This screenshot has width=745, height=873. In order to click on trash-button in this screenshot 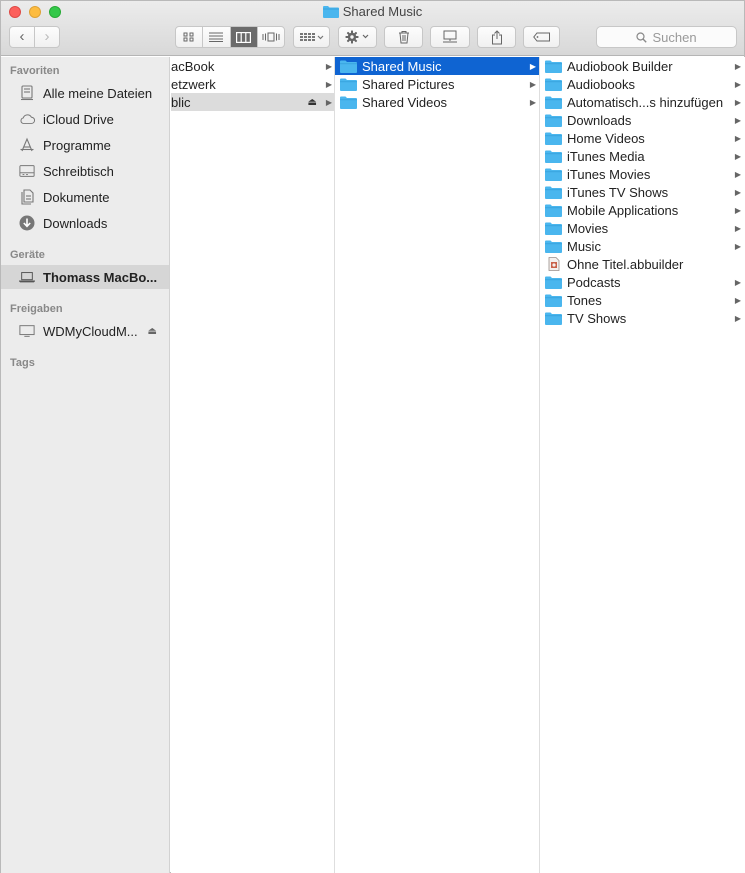, I will do `click(403, 37)`.